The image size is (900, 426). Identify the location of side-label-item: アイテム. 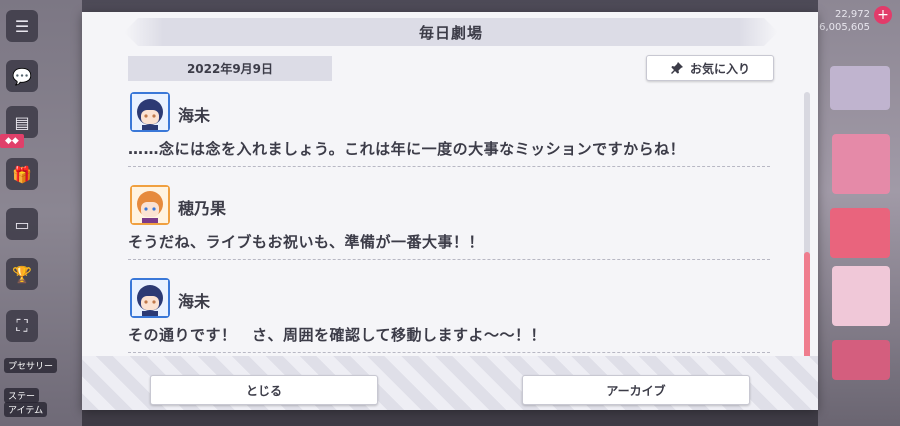
(26, 409).